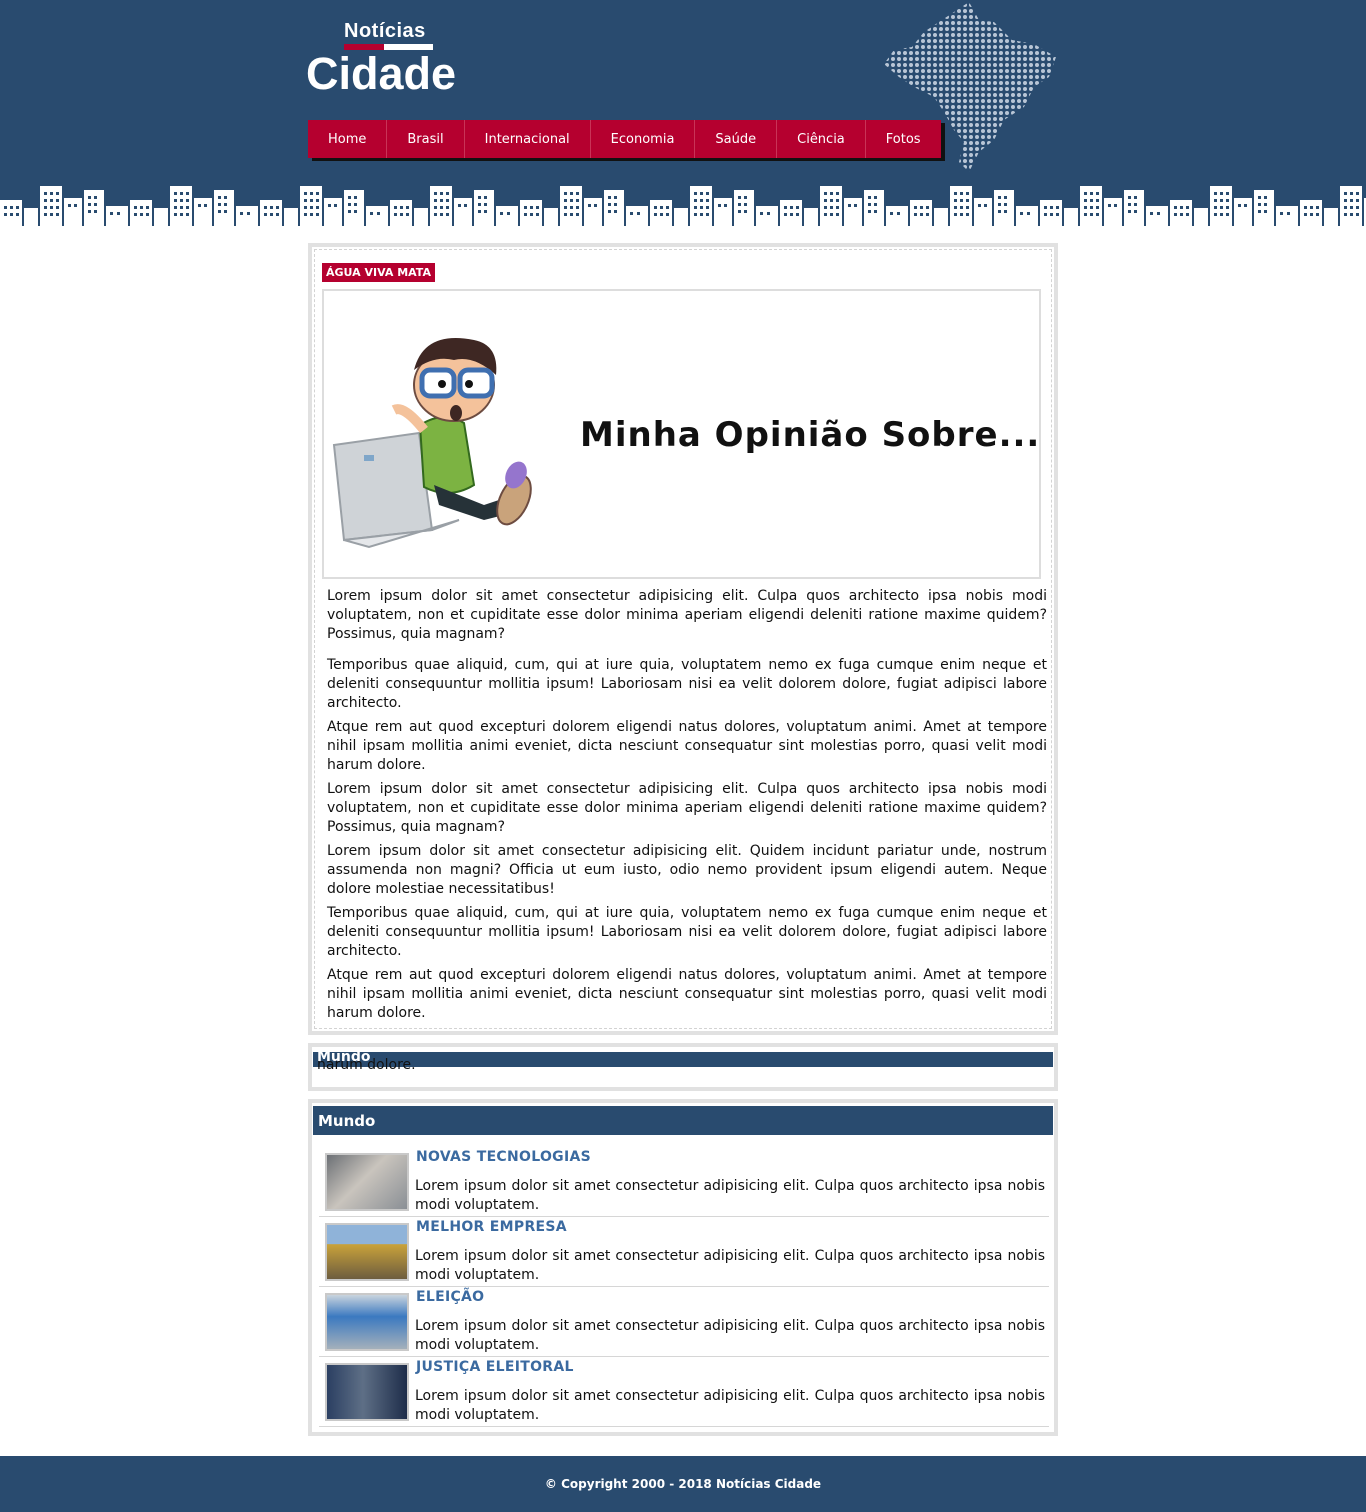  What do you see at coordinates (348, 139) in the screenshot?
I see `nav-home: Home` at bounding box center [348, 139].